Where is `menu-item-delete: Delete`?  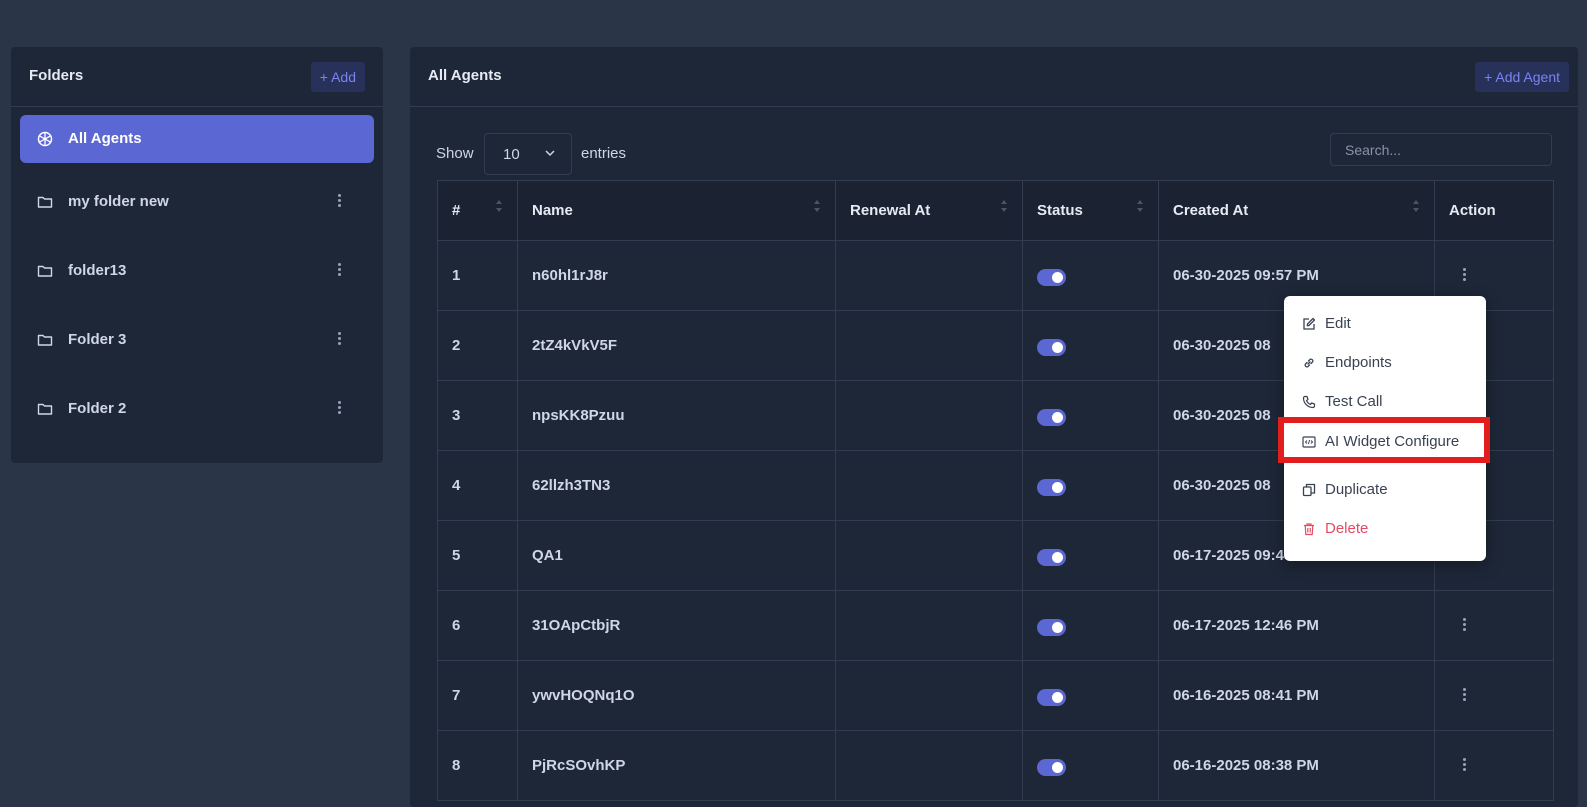
menu-item-delete: Delete is located at coordinates (1385, 529).